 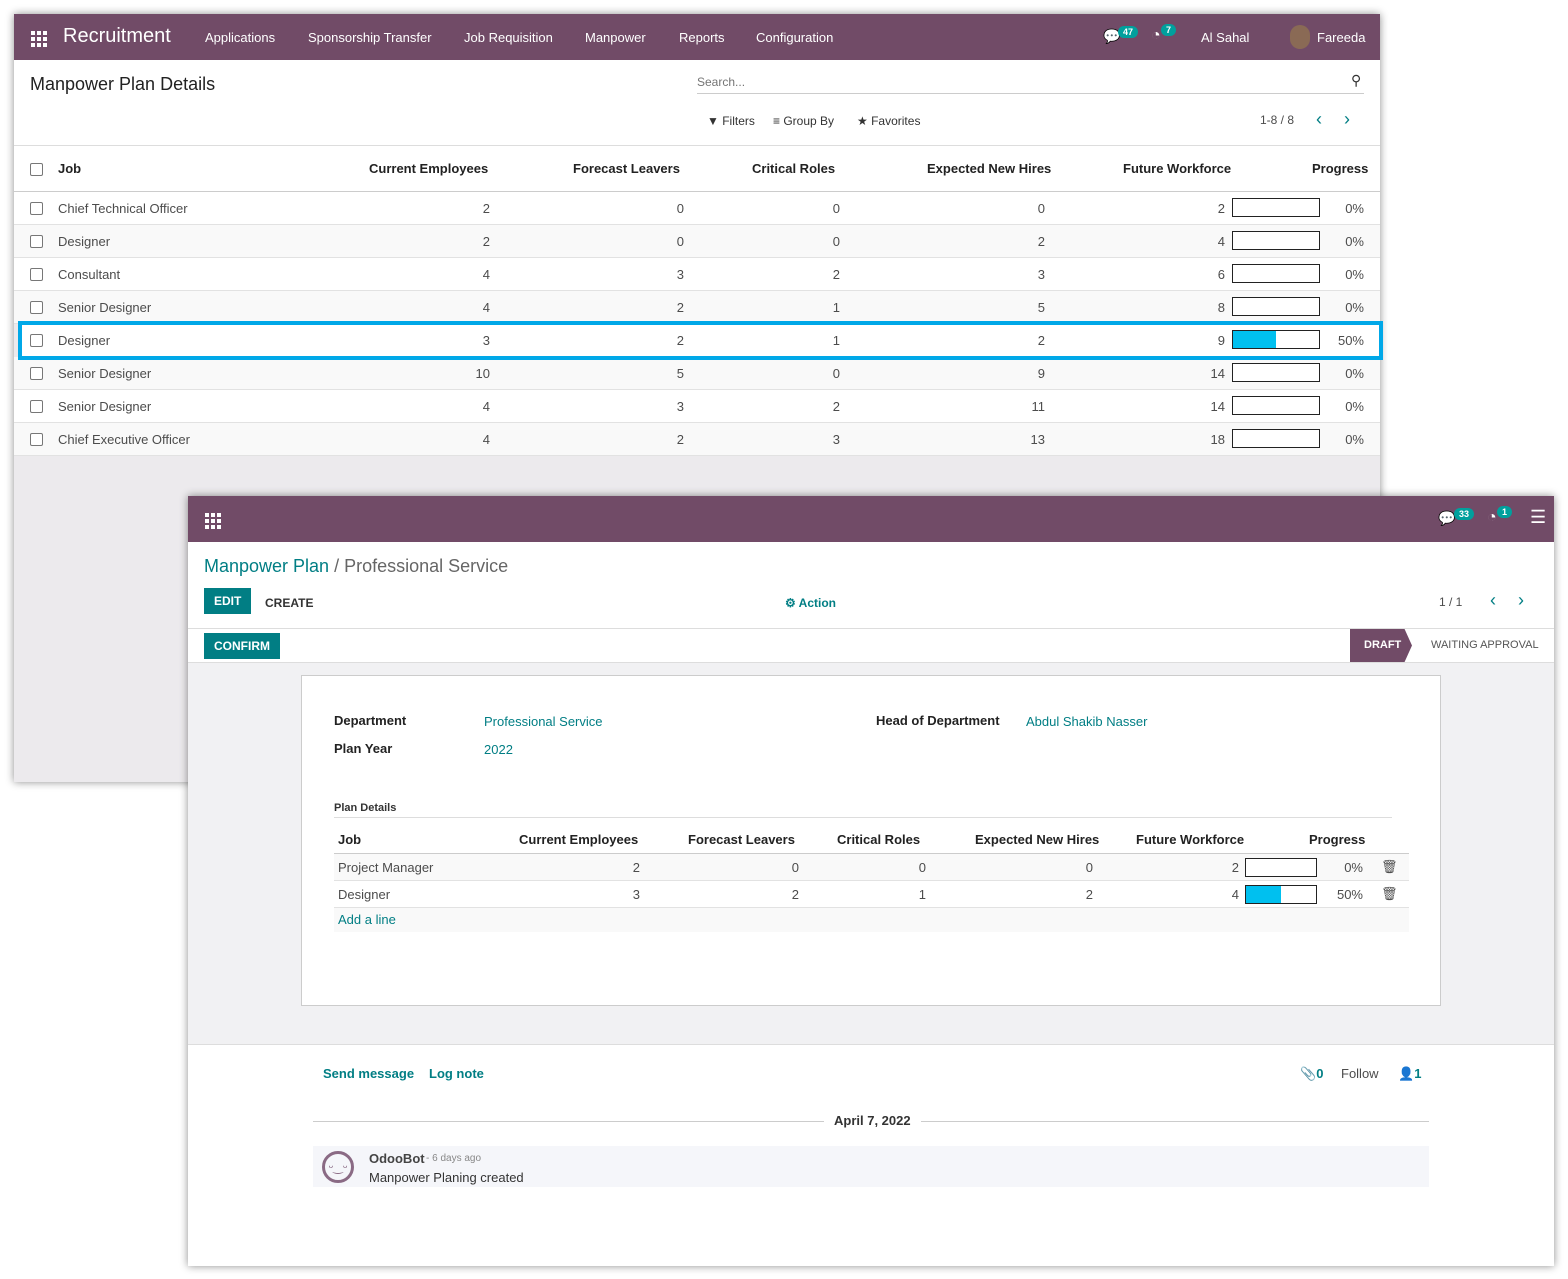 What do you see at coordinates (228, 601) in the screenshot?
I see `edit-button: EDIT` at bounding box center [228, 601].